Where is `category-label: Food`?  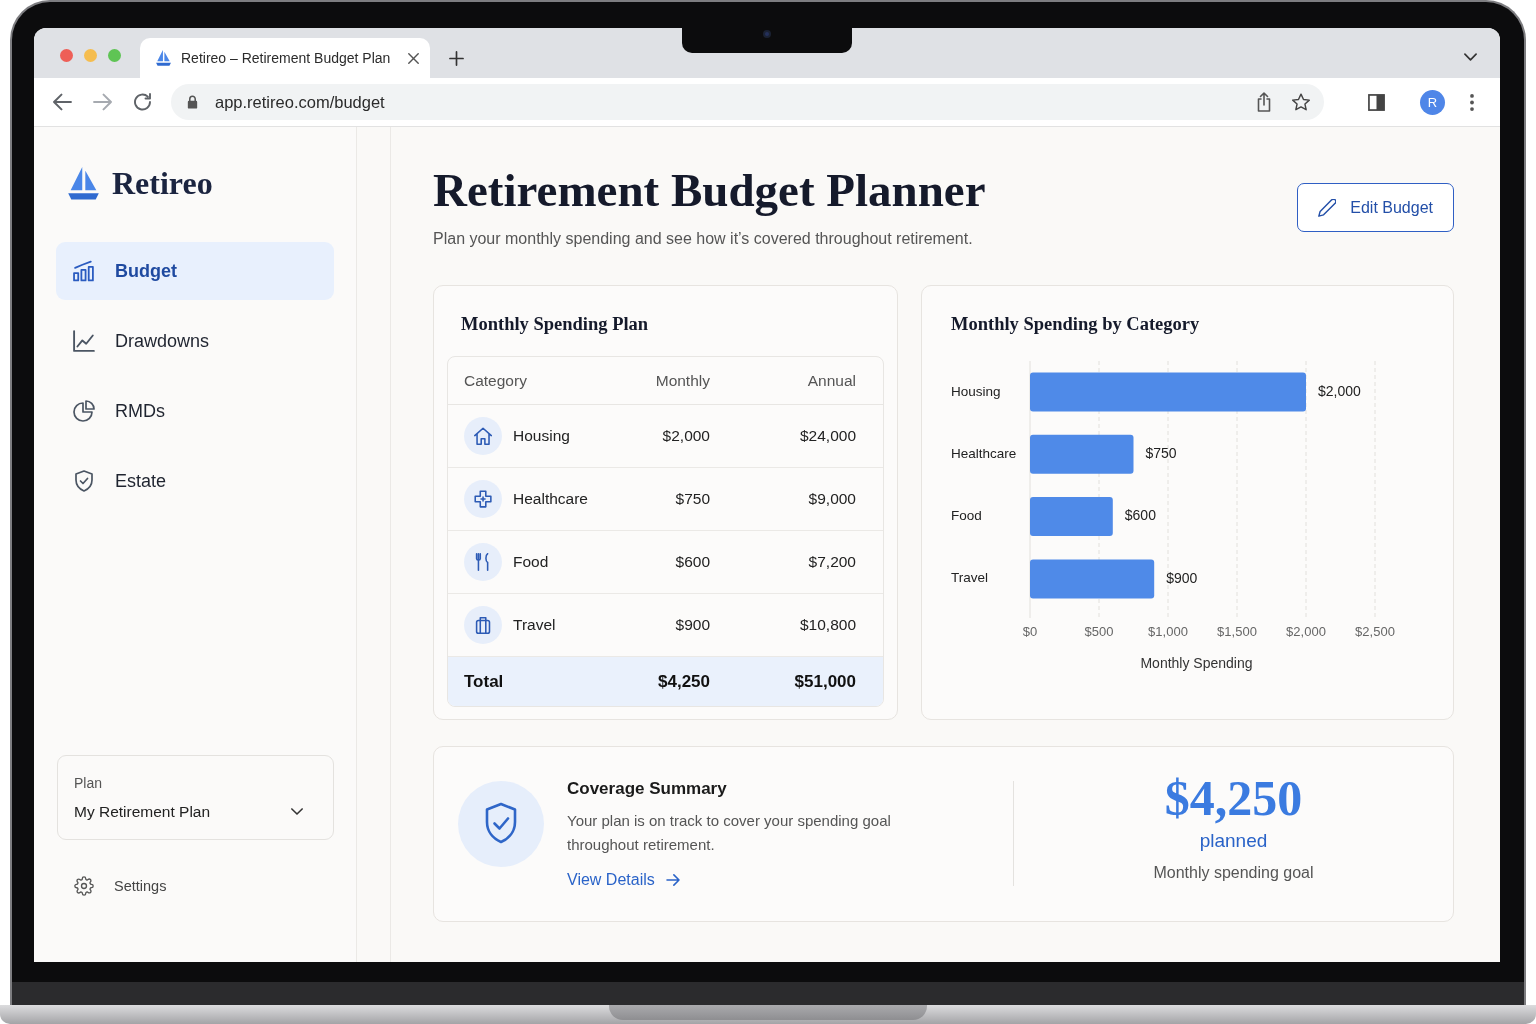
category-label: Food is located at coordinates (966, 516).